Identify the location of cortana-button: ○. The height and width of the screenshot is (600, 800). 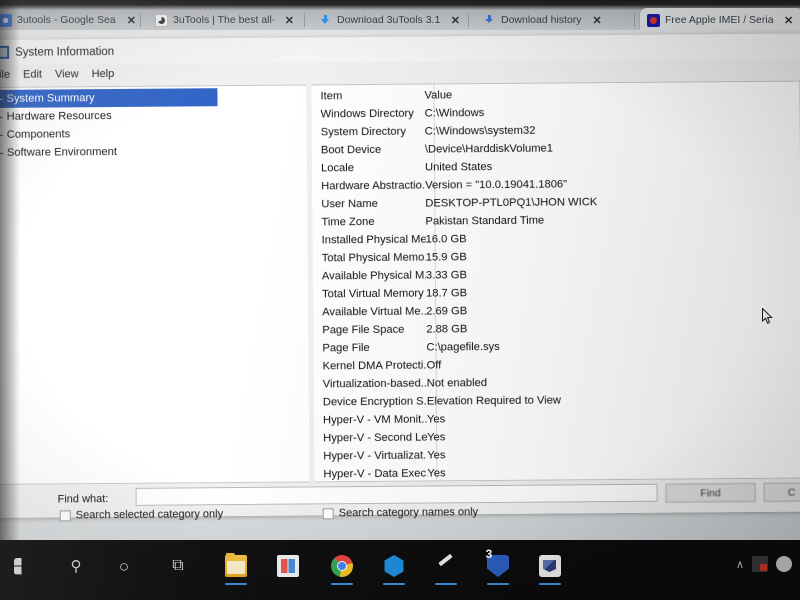
(124, 566).